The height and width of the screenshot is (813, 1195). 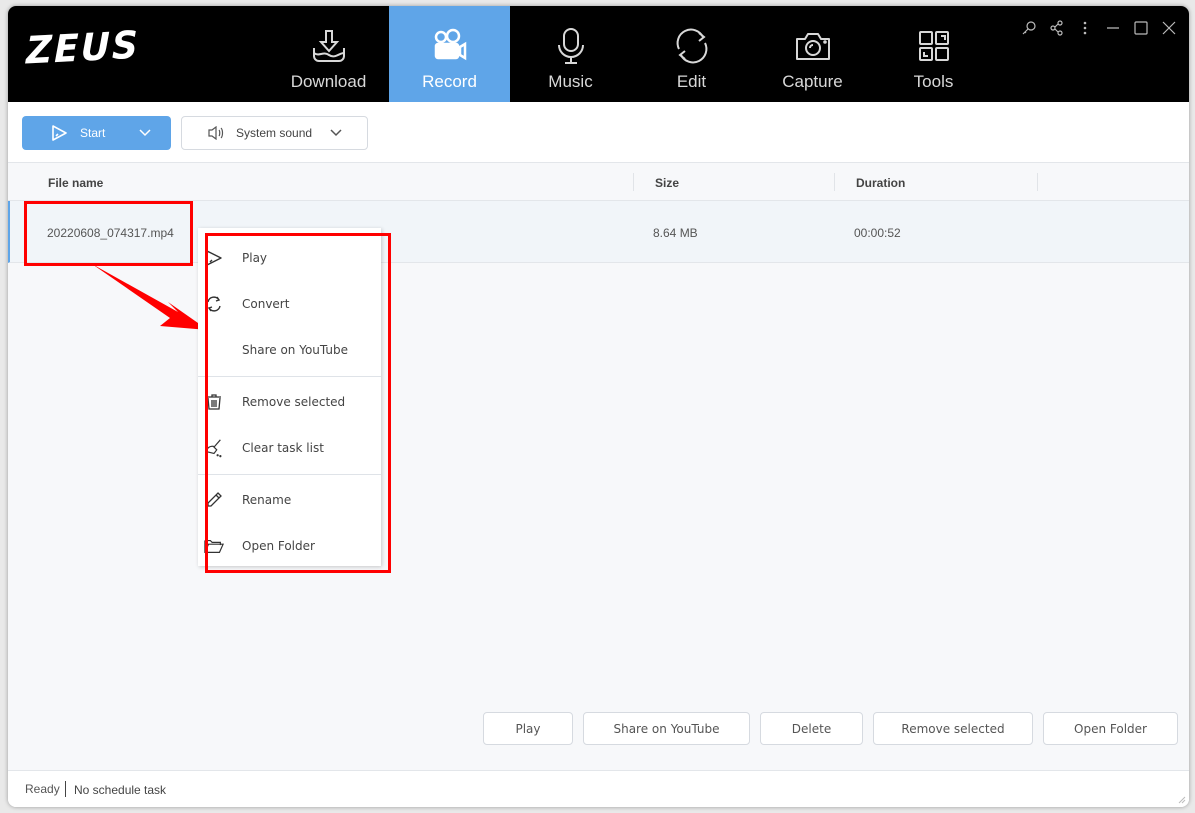 I want to click on status-ready: Ready, so click(x=42, y=789).